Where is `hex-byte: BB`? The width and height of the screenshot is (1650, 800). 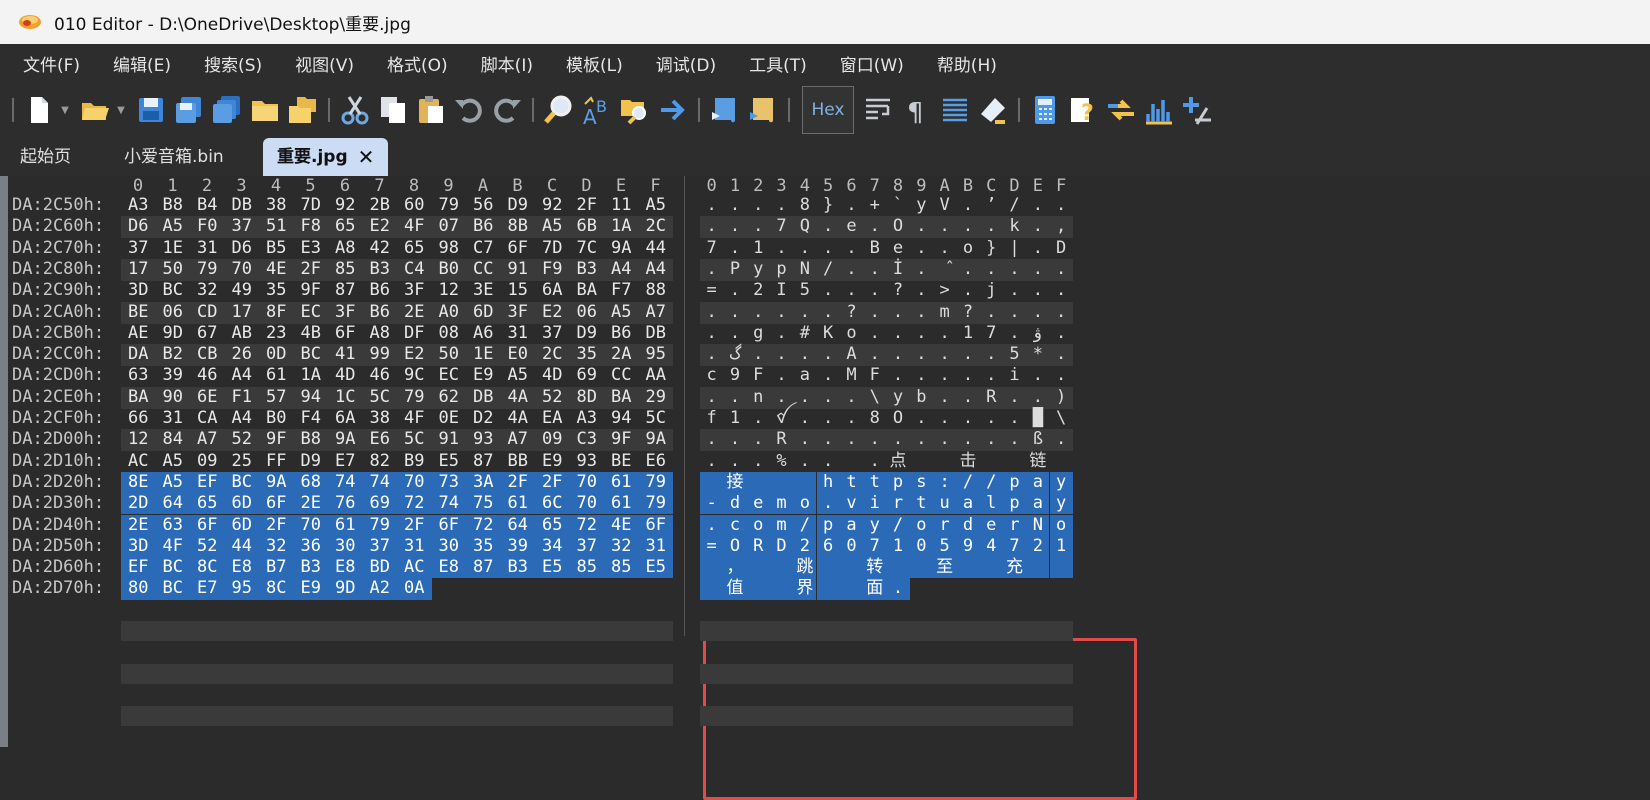
hex-byte: BB is located at coordinates (518, 461).